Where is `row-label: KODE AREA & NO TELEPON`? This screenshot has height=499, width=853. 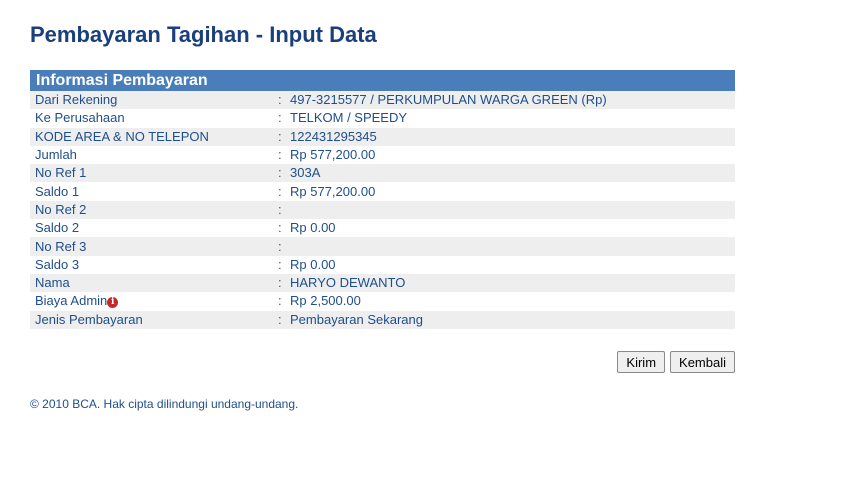 row-label: KODE AREA & NO TELEPON is located at coordinates (154, 136).